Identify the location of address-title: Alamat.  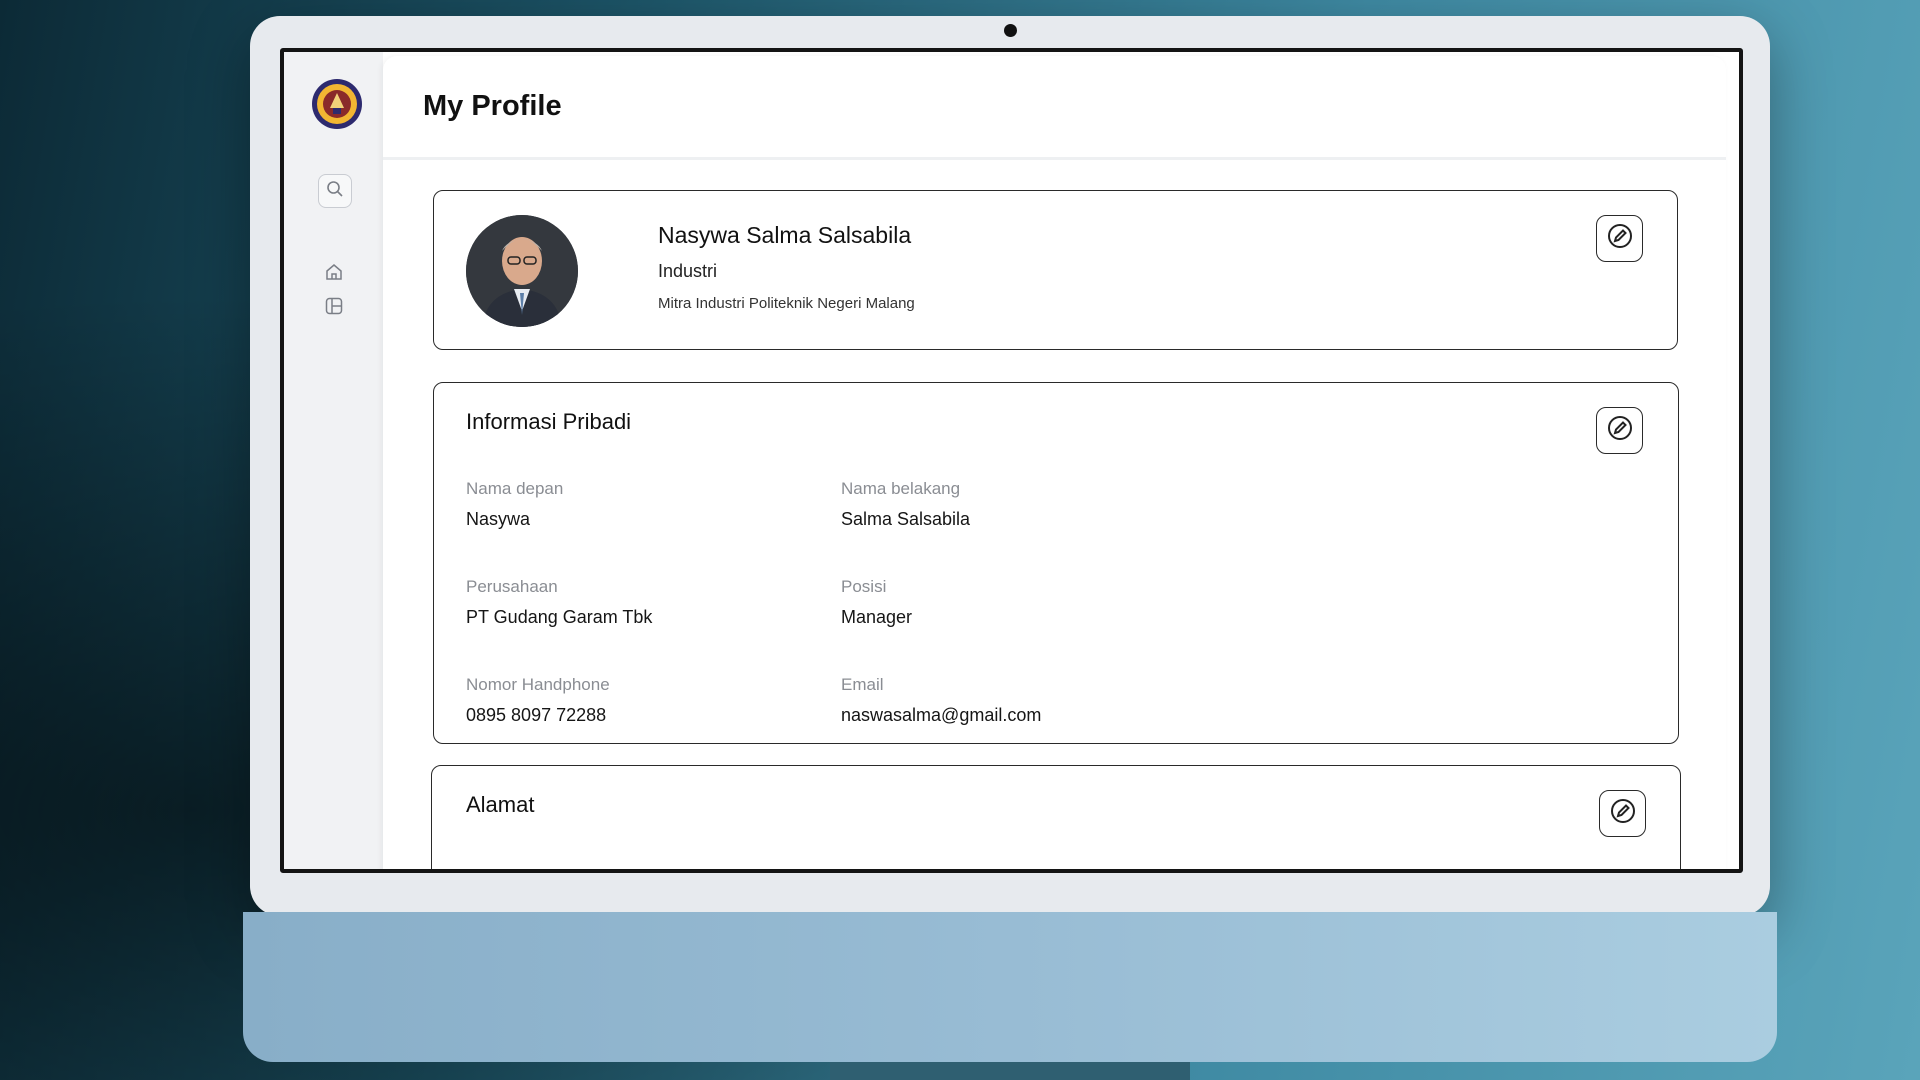
(500, 804).